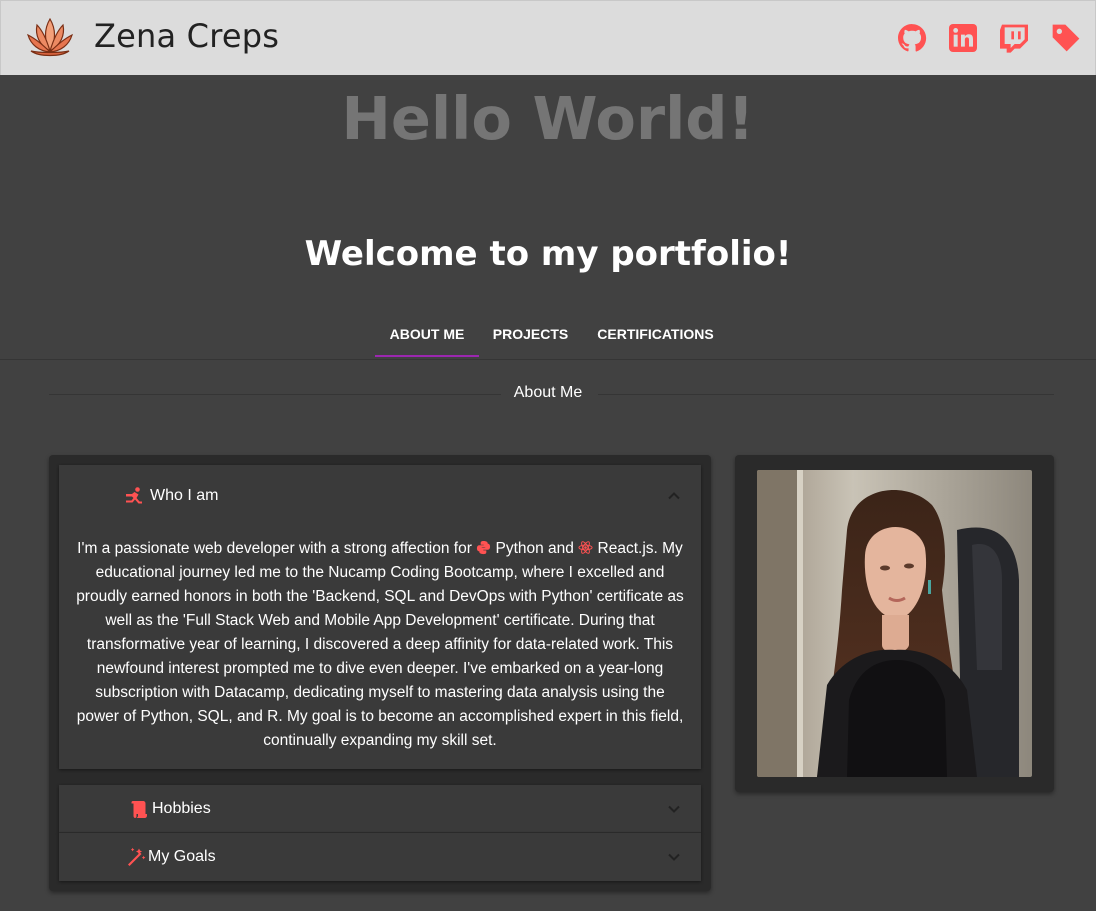  Describe the element at coordinates (585, 547) in the screenshot. I see `react-icon` at that location.